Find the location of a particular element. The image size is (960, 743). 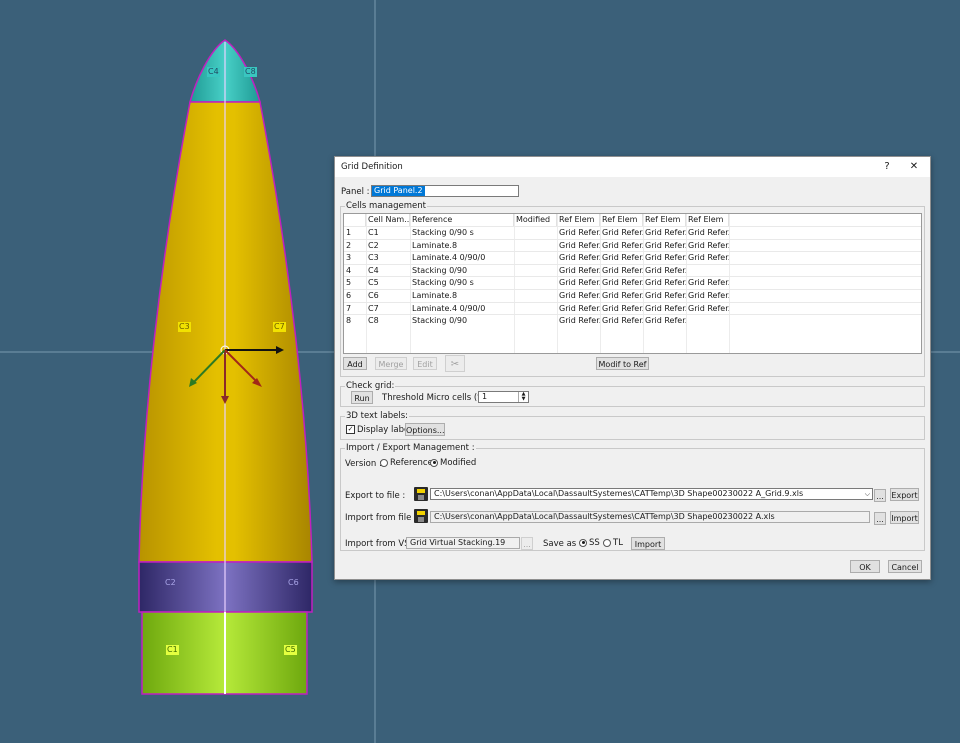

save-as-tl-radio: TL is located at coordinates (613, 543).